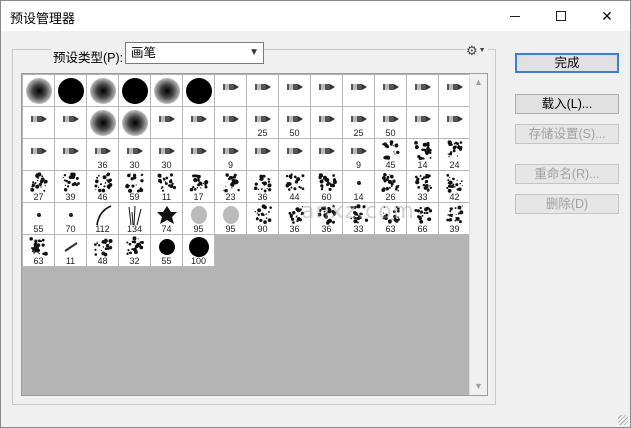  Describe the element at coordinates (390, 133) in the screenshot. I see `brush-size-label: 50` at that location.